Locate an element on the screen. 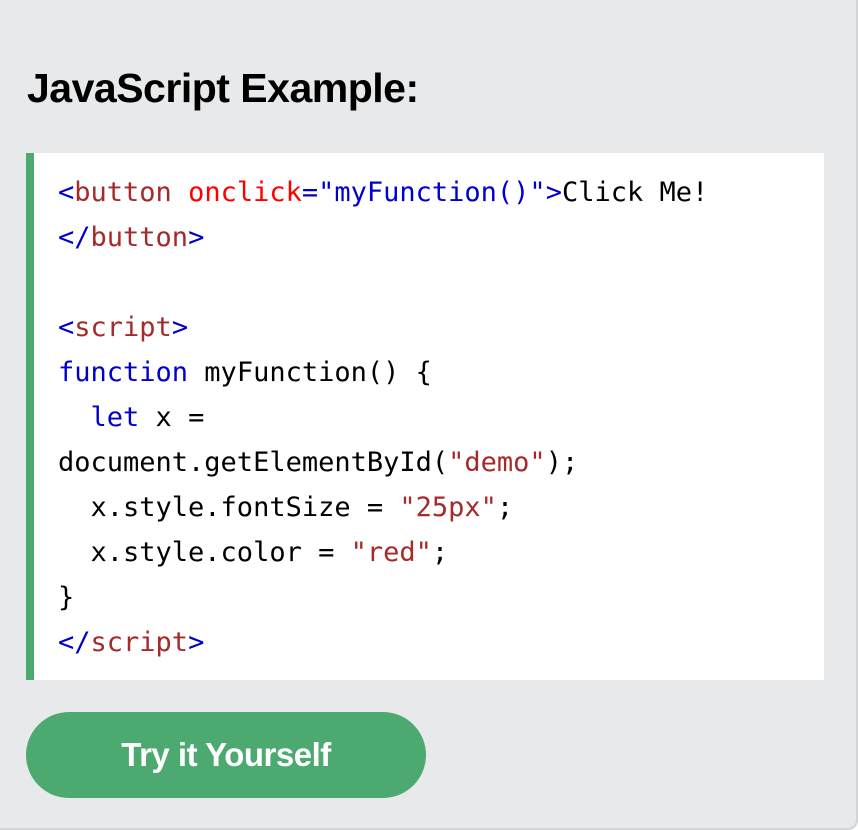  code-line: let x = is located at coordinates (383, 417).